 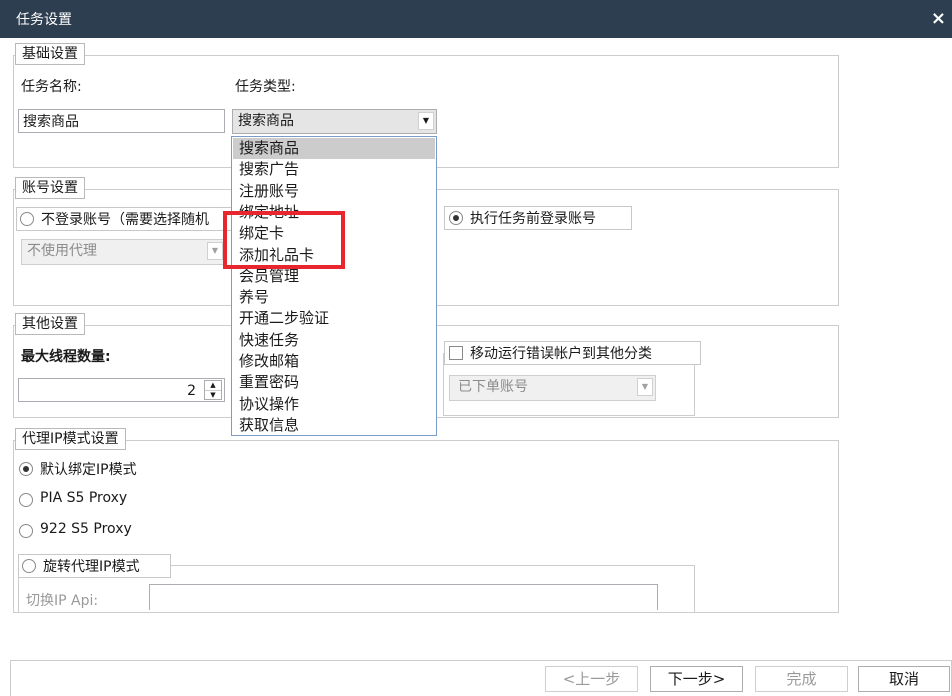 I want to click on spin-down-icon: ▼, so click(x=213, y=395).